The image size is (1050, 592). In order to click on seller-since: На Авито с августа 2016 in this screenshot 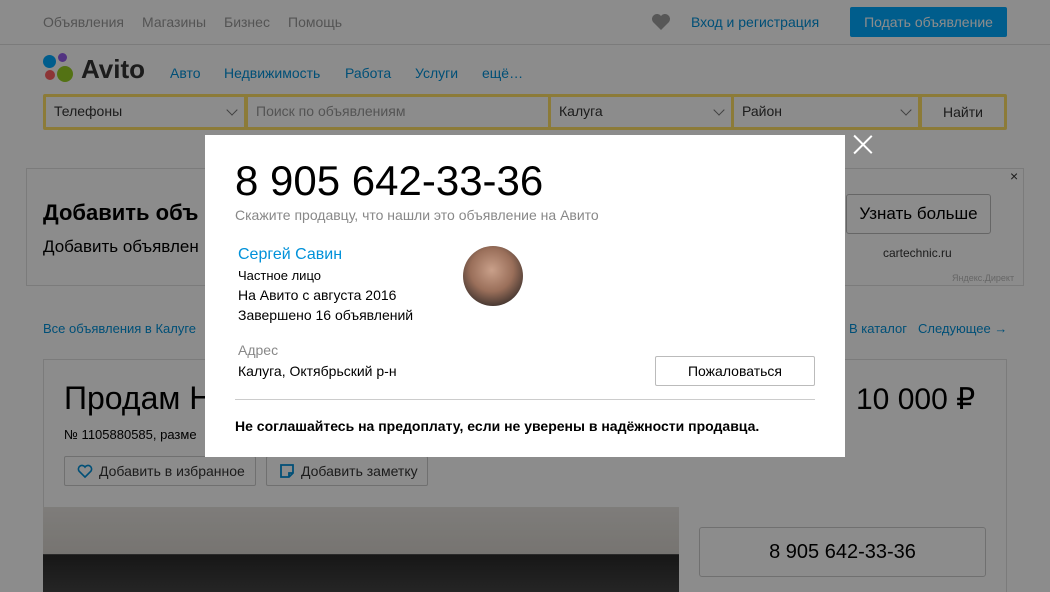, I will do `click(317, 295)`.